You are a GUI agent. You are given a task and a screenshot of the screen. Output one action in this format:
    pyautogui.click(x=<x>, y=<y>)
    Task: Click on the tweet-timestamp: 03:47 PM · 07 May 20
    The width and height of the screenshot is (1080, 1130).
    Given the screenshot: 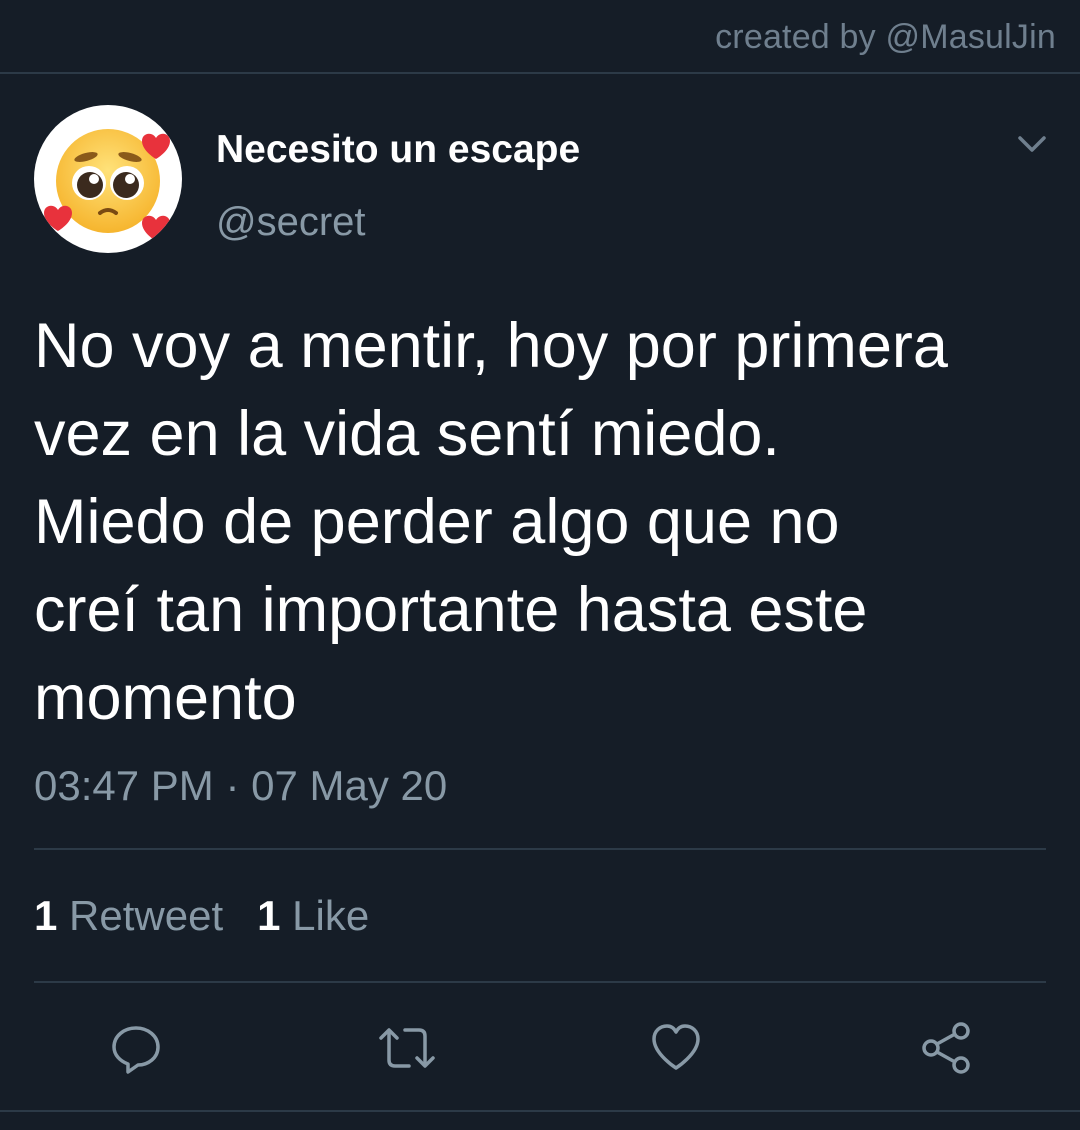 What is the action you would take?
    pyautogui.click(x=240, y=786)
    